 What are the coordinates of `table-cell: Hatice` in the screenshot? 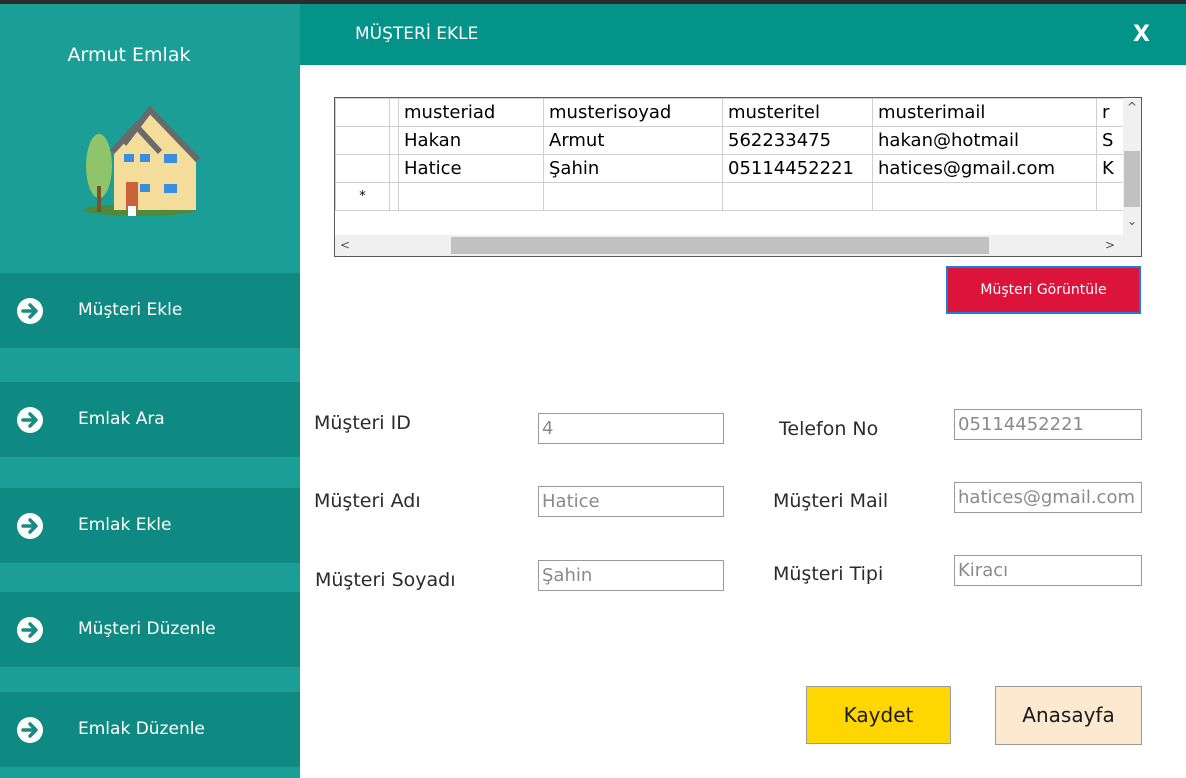 It's located at (471, 168).